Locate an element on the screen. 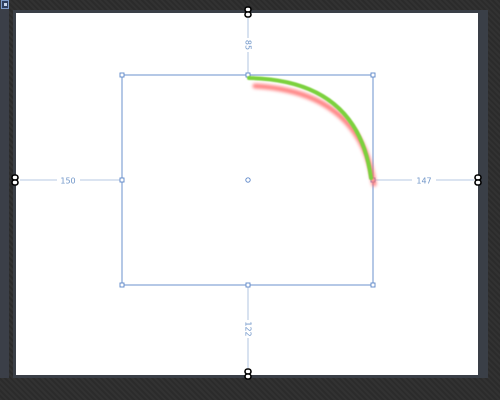 Image resolution: width=500 pixels, height=400 pixels. left-tool-strip is located at coordinates (4, 189).